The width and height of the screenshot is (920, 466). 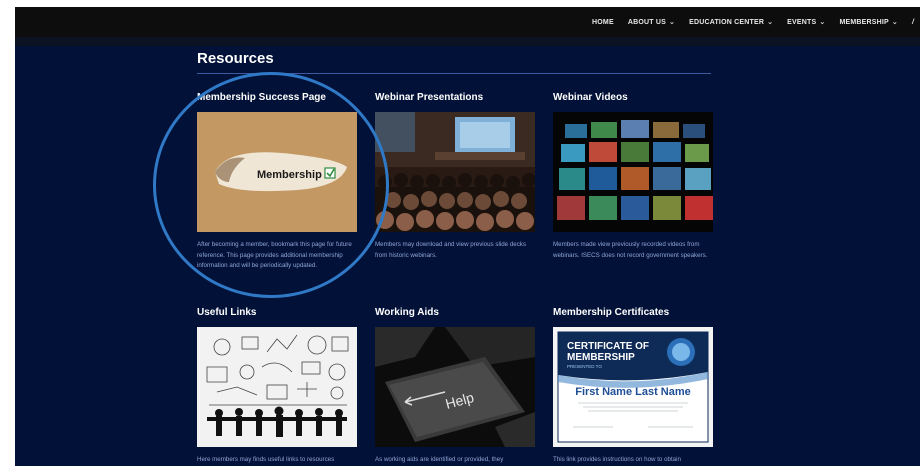 I want to click on nav-item-overflow: /, so click(x=916, y=22).